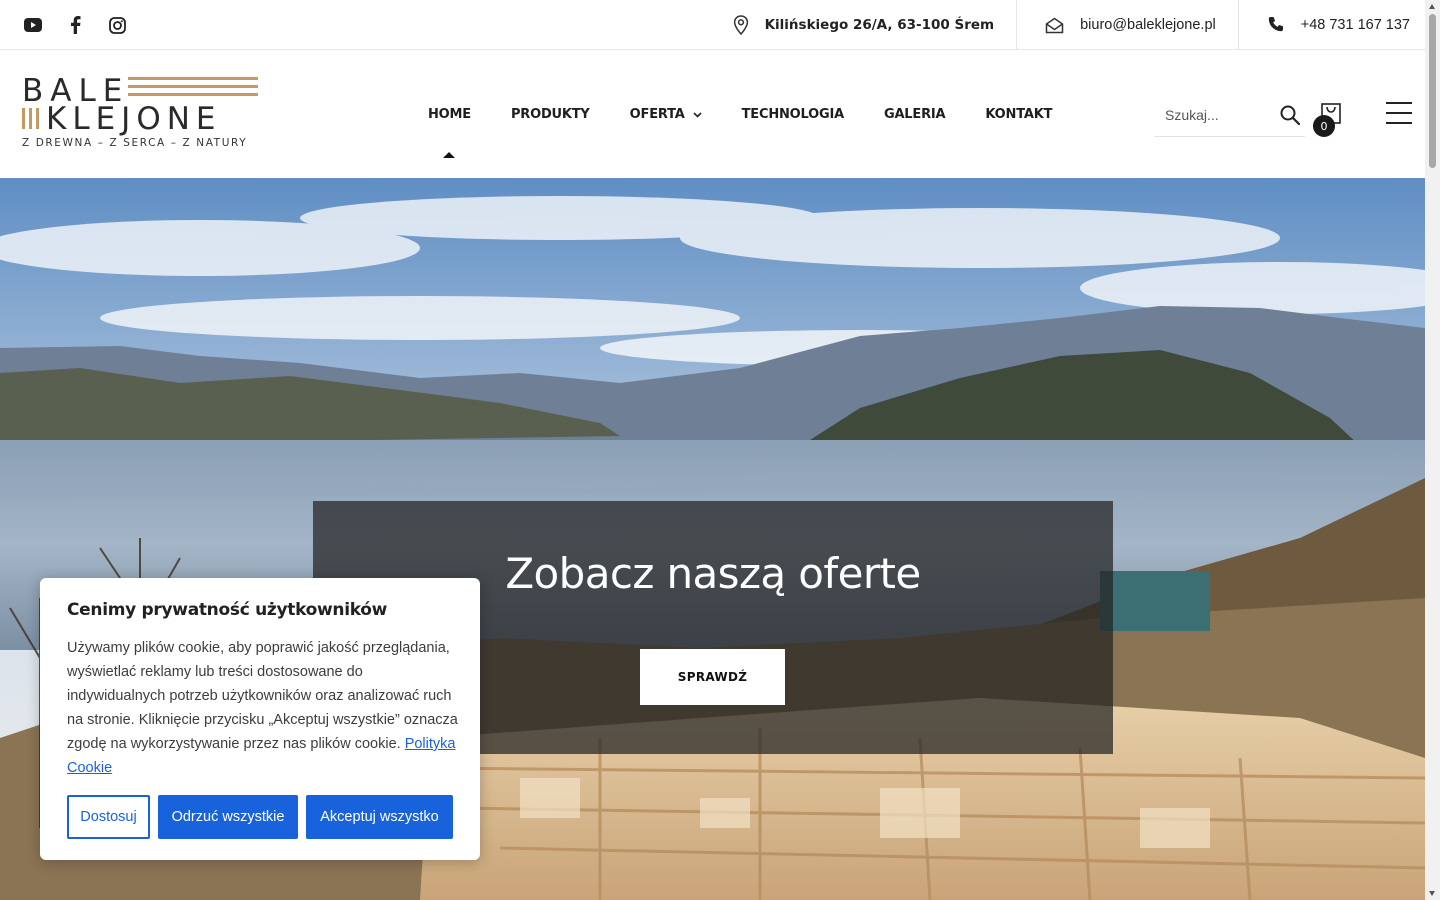 The width and height of the screenshot is (1440, 900). I want to click on nav-item-produkty: PRODUKTY, so click(550, 114).